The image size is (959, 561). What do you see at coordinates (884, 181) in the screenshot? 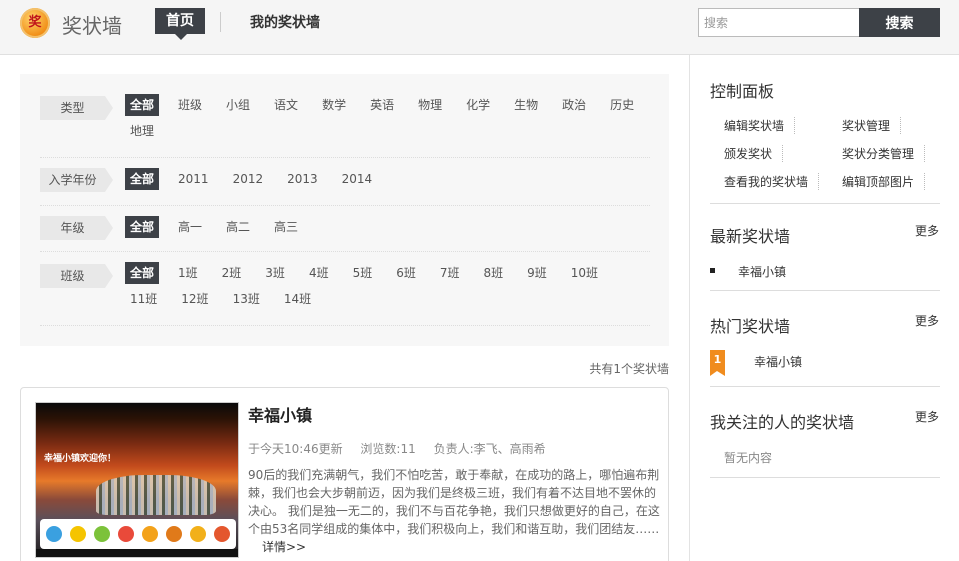
I see `cp-edit-top-image: 编辑顶部图片` at bounding box center [884, 181].